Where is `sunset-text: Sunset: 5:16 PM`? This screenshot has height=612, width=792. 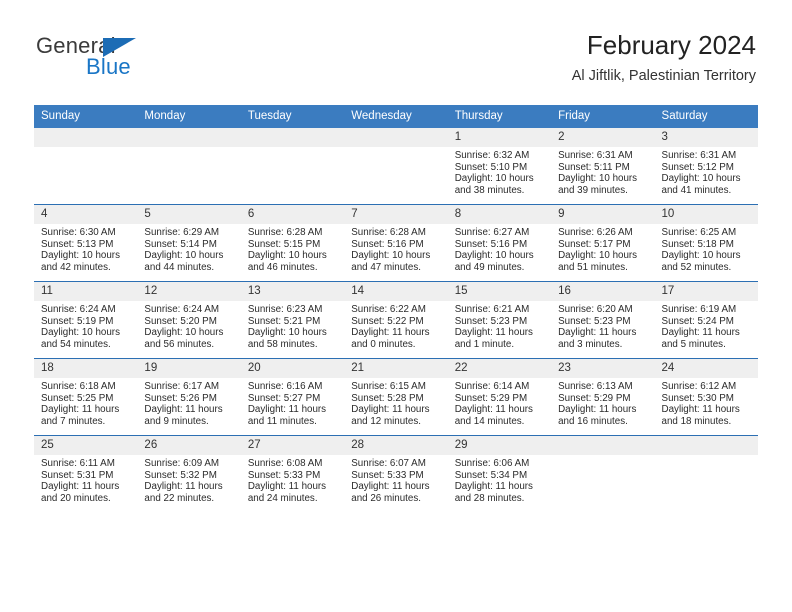 sunset-text: Sunset: 5:16 PM is located at coordinates (387, 244).